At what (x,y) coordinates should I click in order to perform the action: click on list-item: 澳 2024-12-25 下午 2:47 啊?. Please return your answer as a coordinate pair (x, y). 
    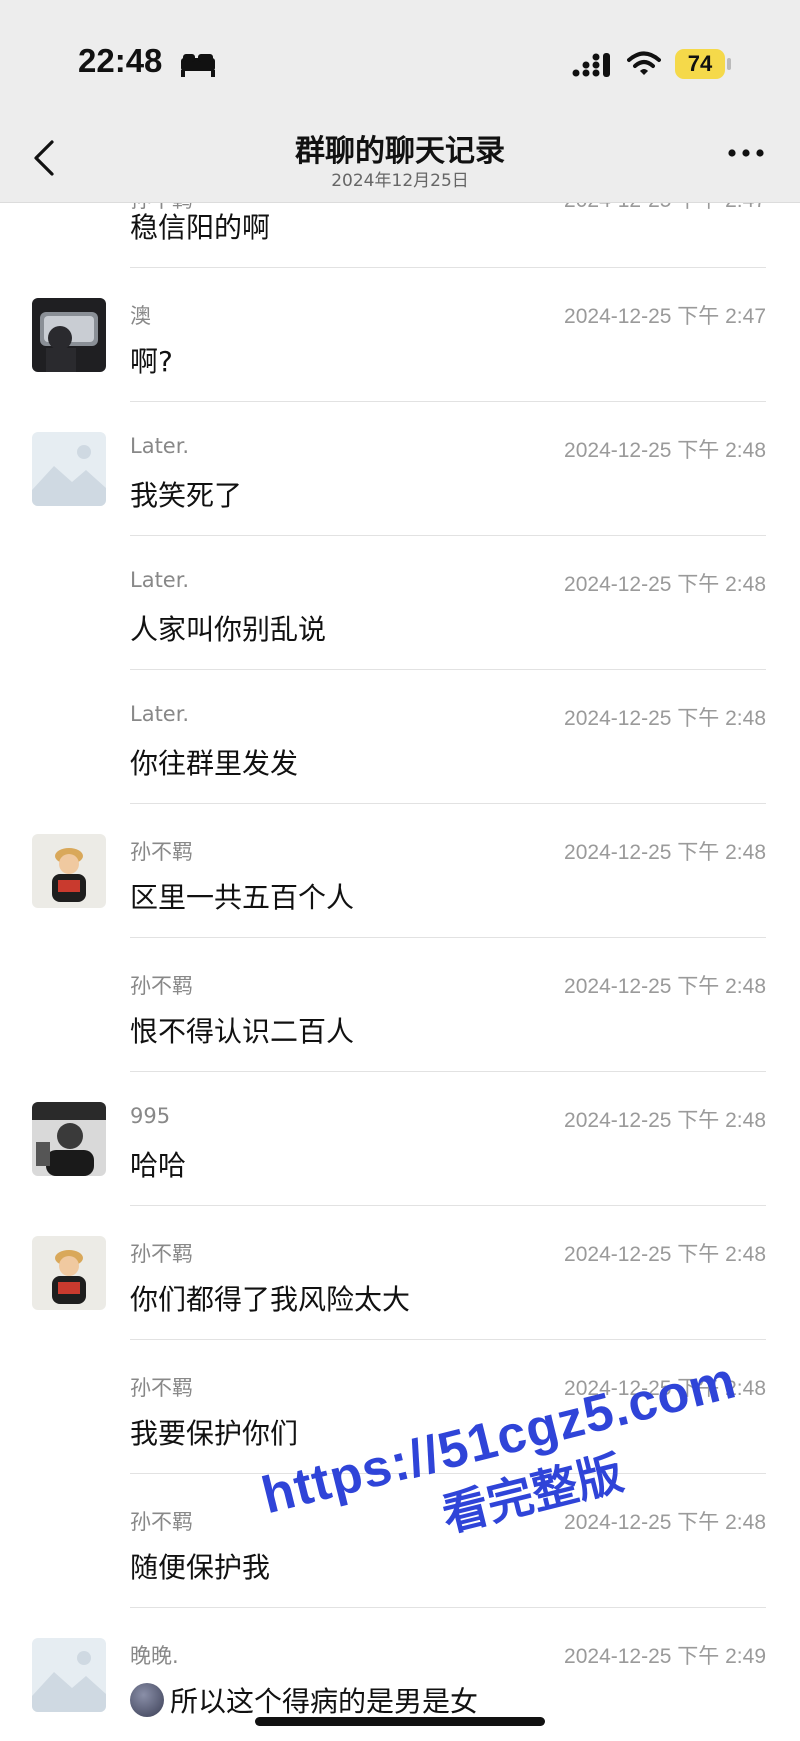
    Looking at the image, I should click on (400, 335).